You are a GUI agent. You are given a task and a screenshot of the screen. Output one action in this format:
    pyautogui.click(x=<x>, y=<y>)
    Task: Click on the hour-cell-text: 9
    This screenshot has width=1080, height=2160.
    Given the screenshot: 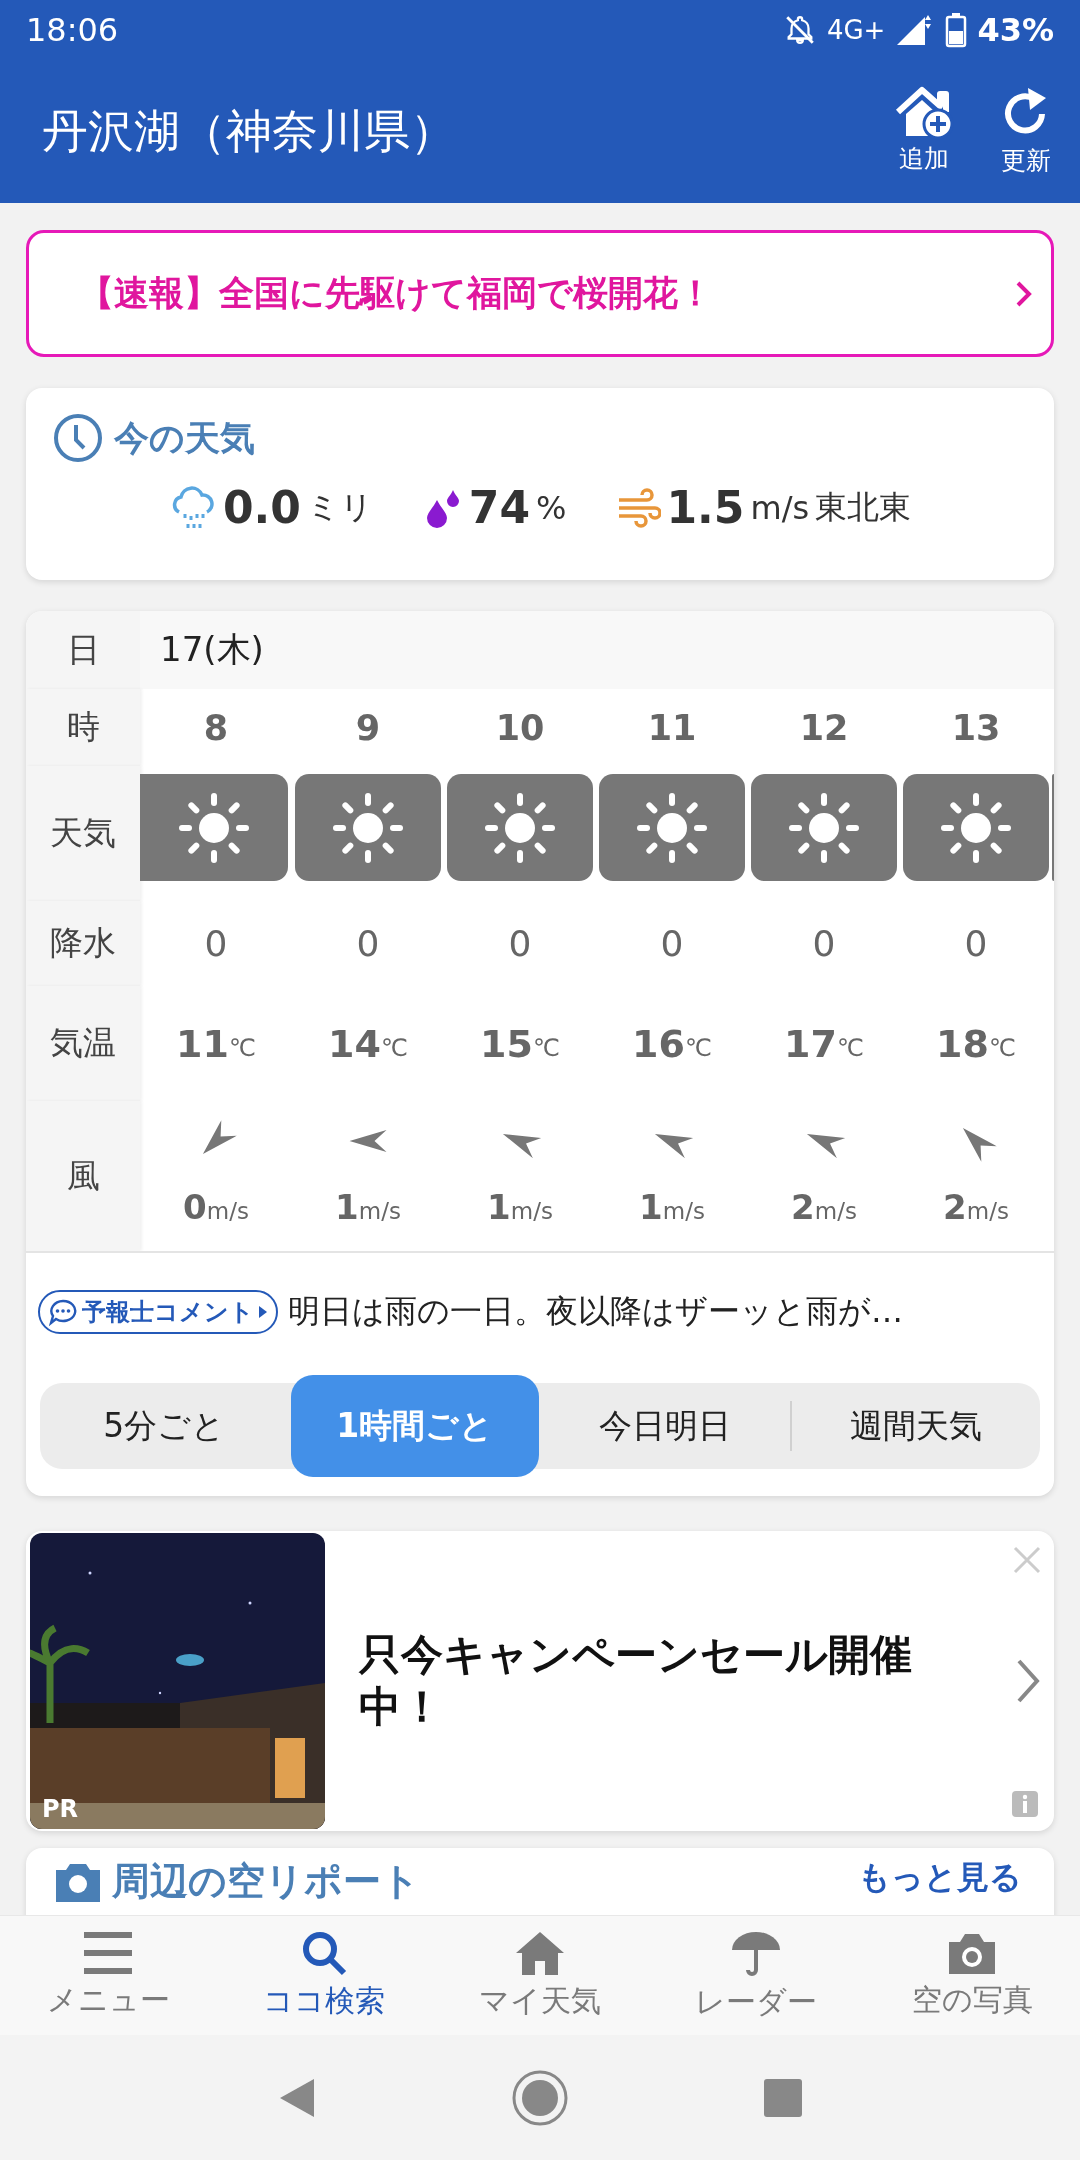 What is the action you would take?
    pyautogui.click(x=368, y=728)
    